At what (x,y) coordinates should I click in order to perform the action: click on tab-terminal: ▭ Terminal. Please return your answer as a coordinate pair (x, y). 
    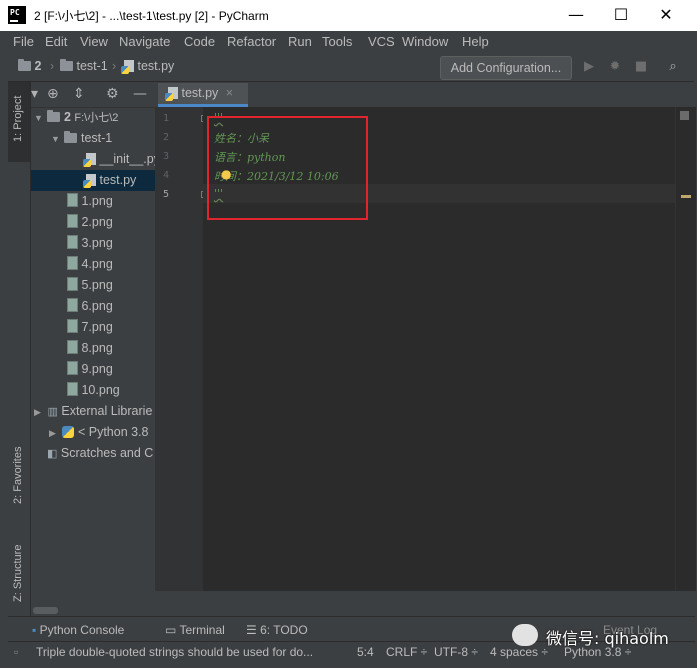
    Looking at the image, I should click on (195, 630).